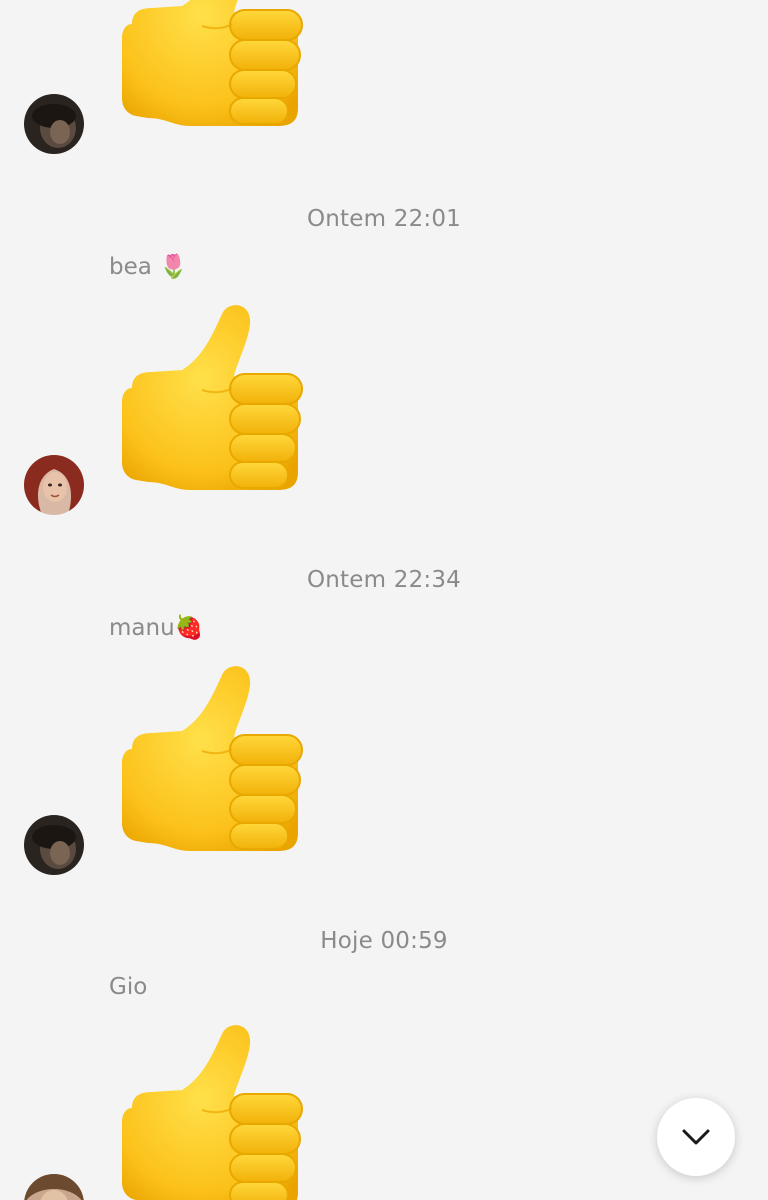 This screenshot has height=1200, width=768. I want to click on message-timestamp: Ontem 22:01, so click(384, 219).